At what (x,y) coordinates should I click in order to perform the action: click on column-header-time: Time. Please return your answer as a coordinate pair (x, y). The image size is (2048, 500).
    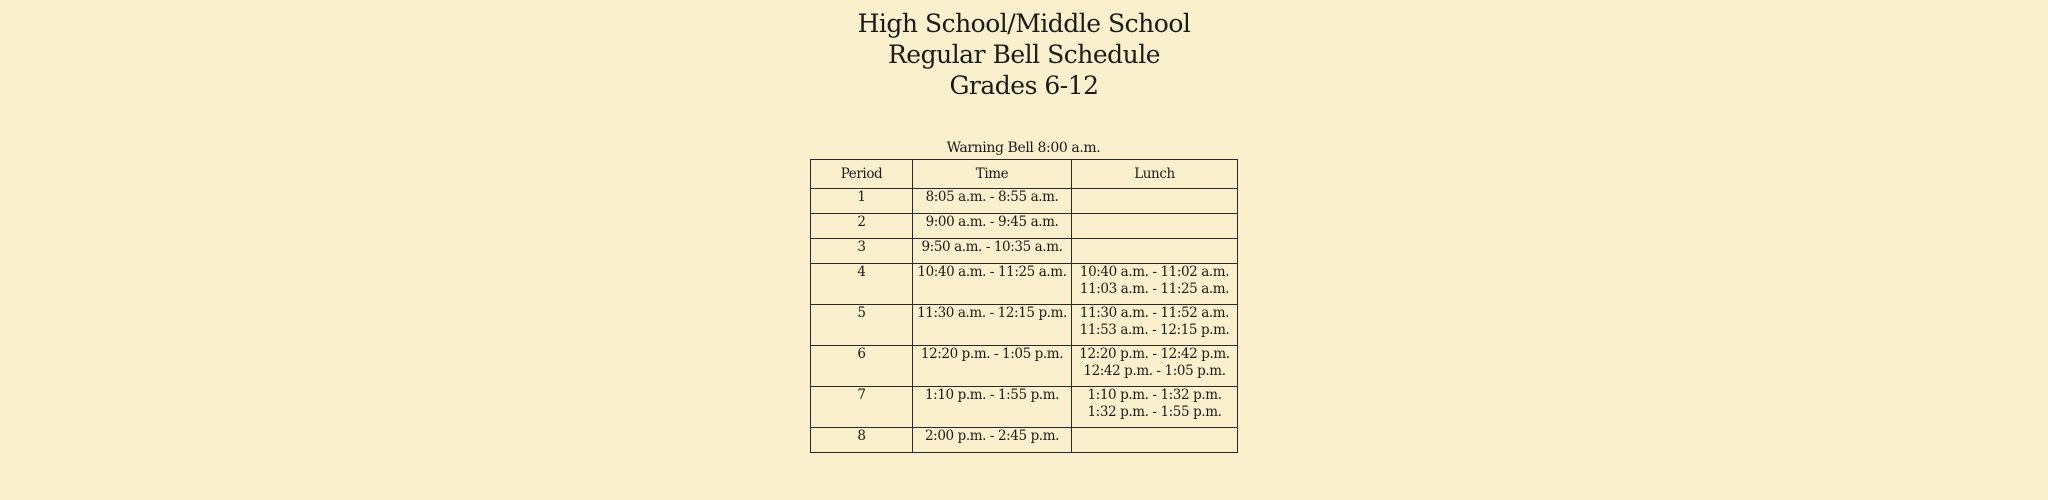
    Looking at the image, I should click on (992, 174).